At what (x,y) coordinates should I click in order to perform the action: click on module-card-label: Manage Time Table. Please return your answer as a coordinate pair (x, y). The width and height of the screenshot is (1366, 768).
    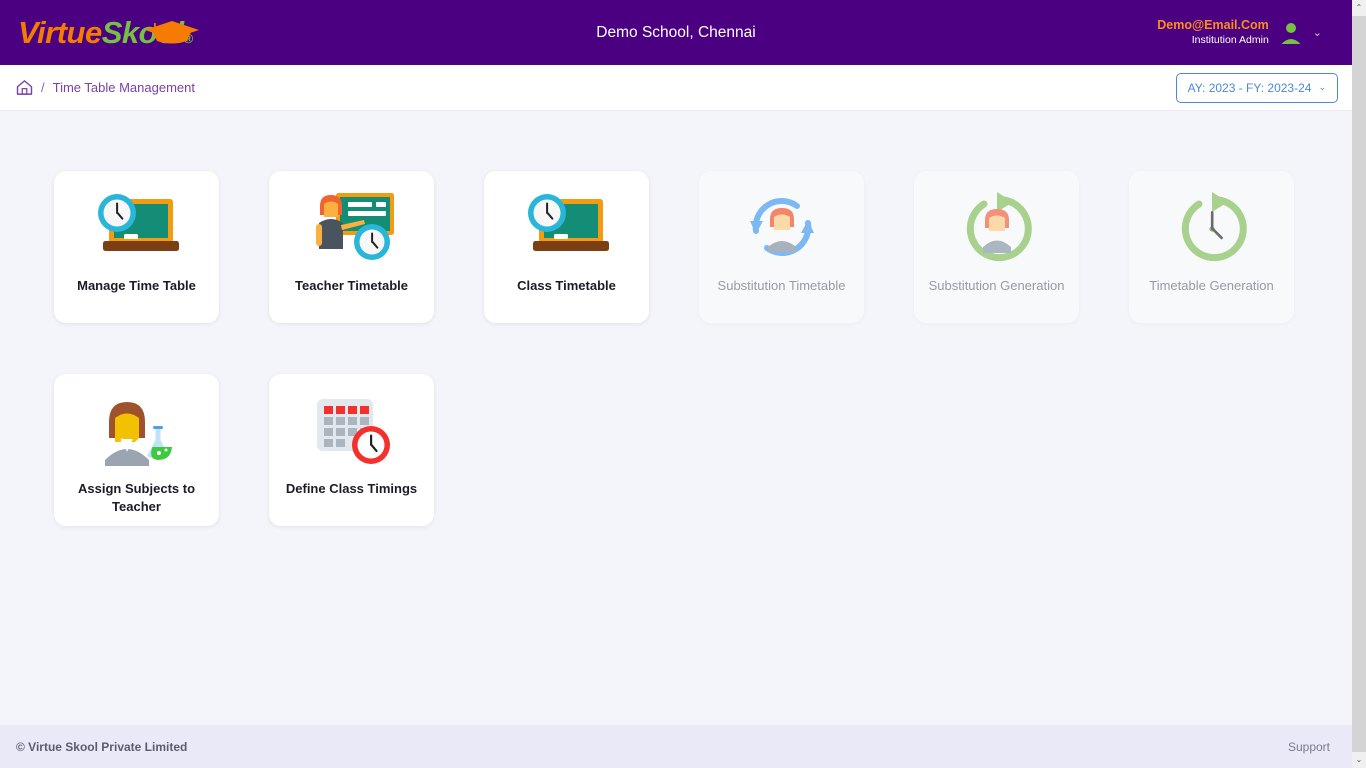
    Looking at the image, I should click on (136, 285).